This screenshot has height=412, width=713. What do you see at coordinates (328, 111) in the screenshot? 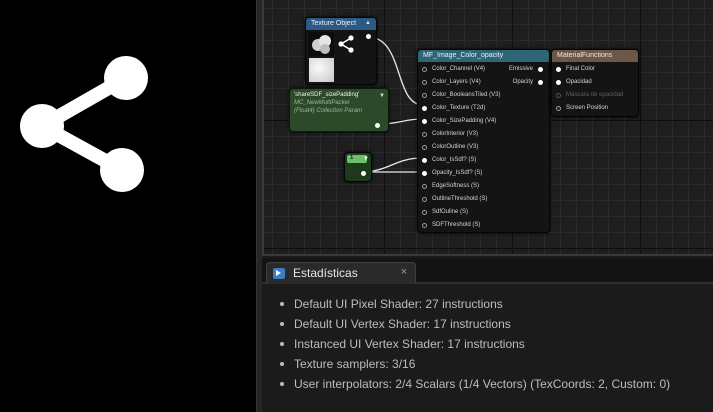
I see `parameter-type: (Float4) Collection Param` at bounding box center [328, 111].